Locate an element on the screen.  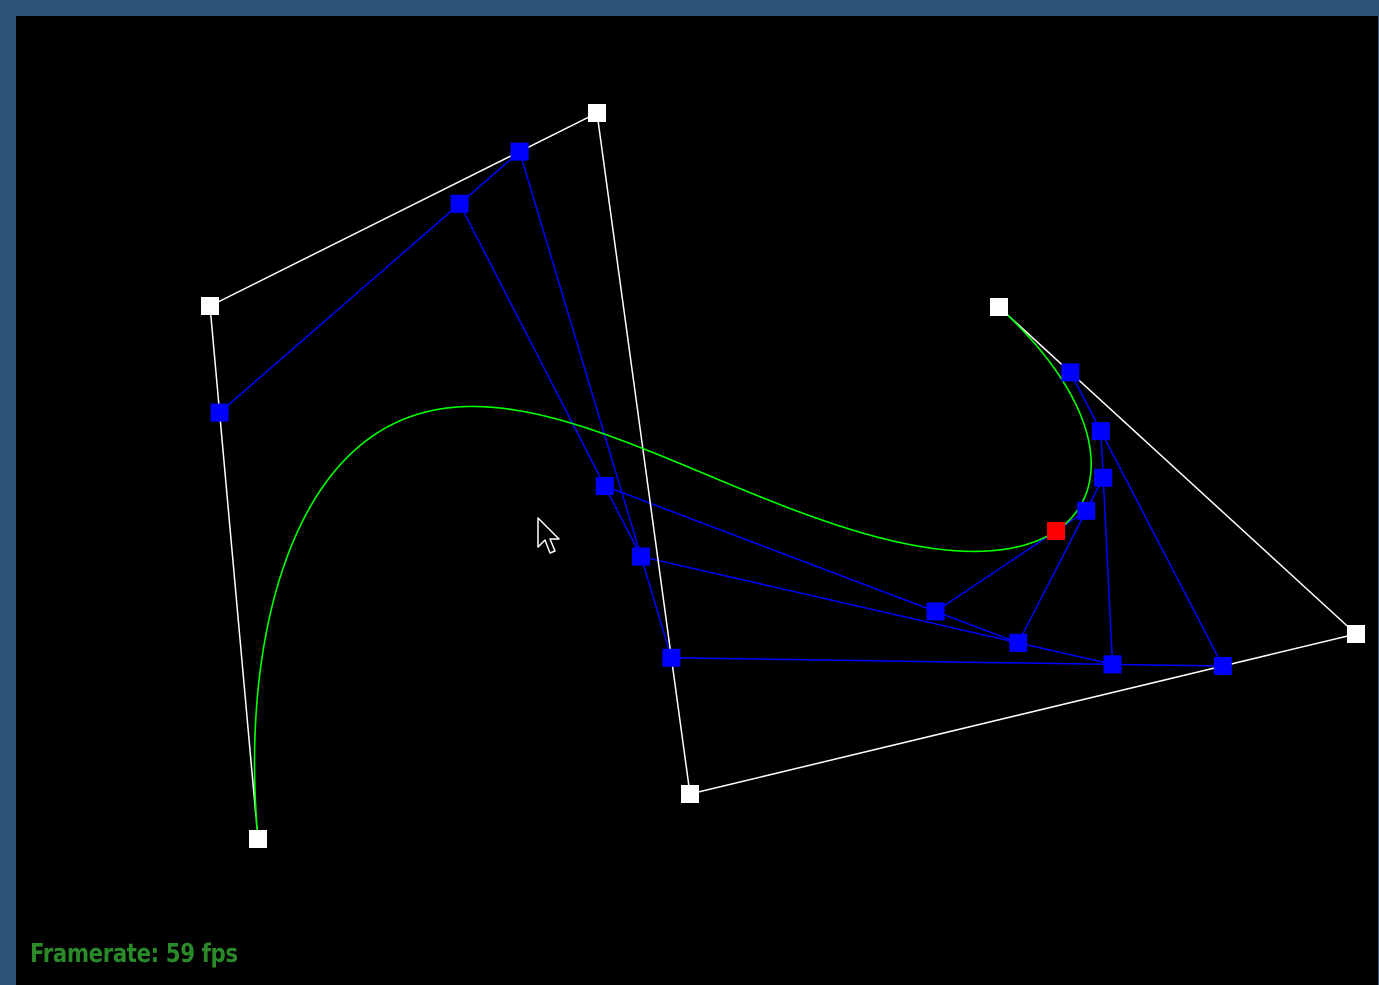
framerate-label: Framerate: 59 fps is located at coordinates (134, 954).